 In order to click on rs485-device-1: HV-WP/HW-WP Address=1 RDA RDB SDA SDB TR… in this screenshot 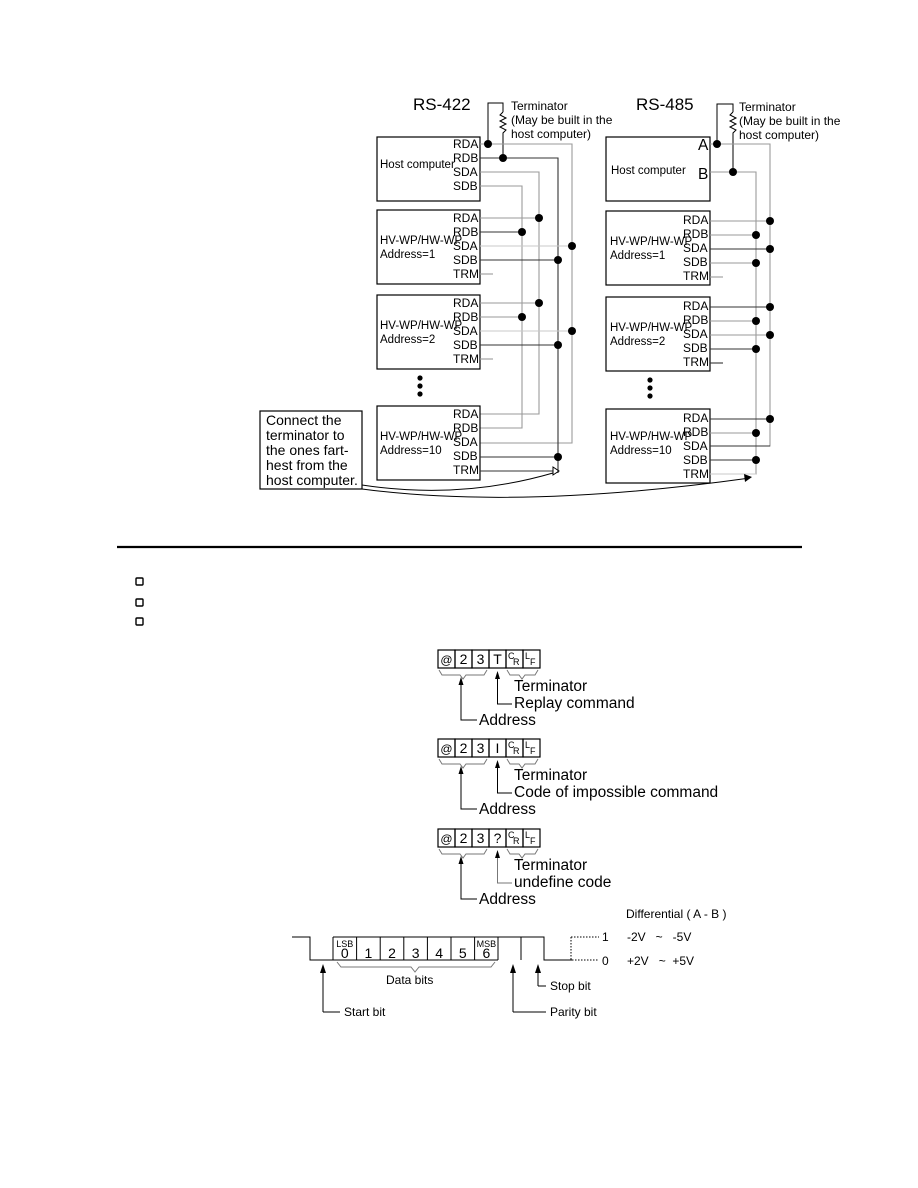, I will do `click(689, 248)`.